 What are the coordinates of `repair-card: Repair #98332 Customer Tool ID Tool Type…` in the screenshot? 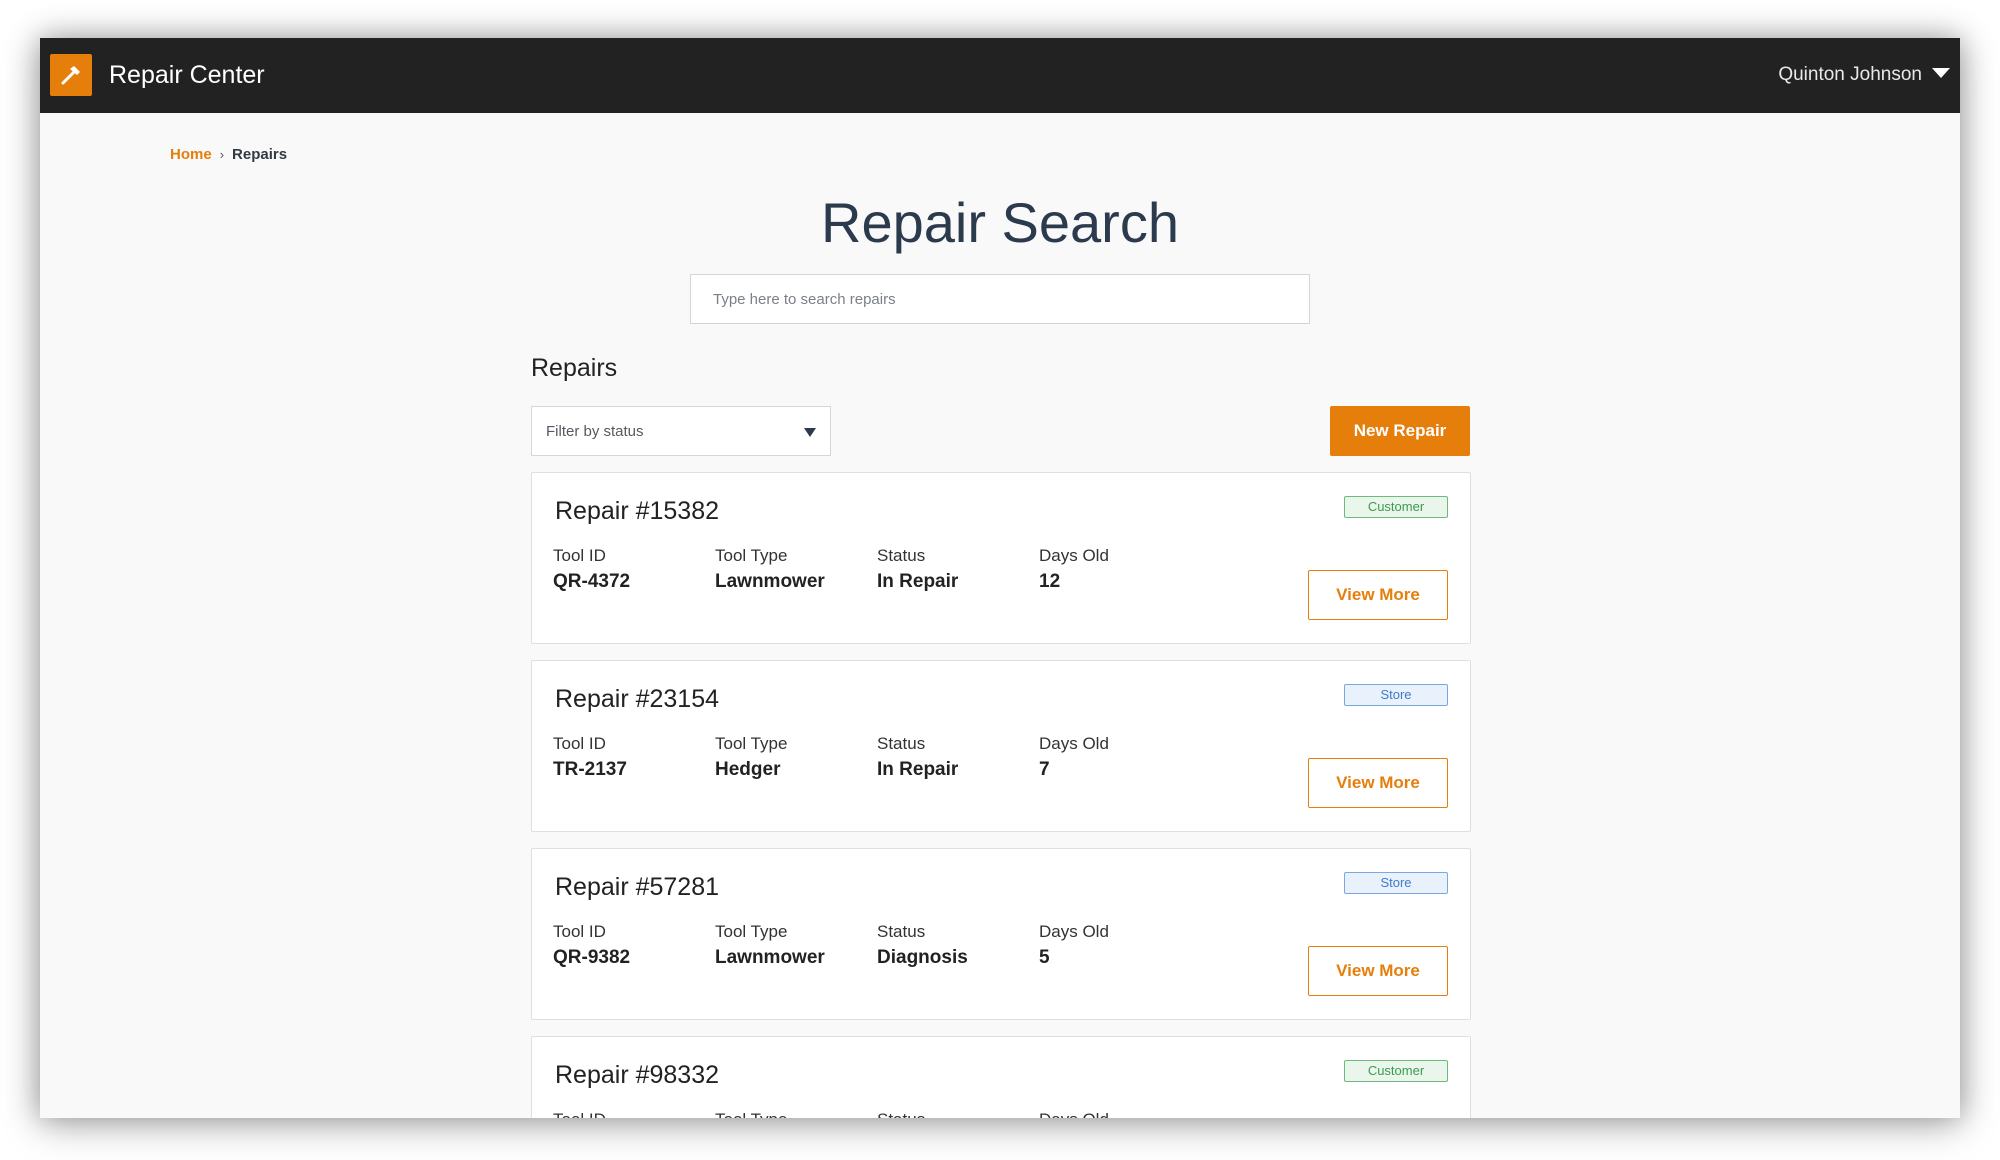 It's located at (1001, 1077).